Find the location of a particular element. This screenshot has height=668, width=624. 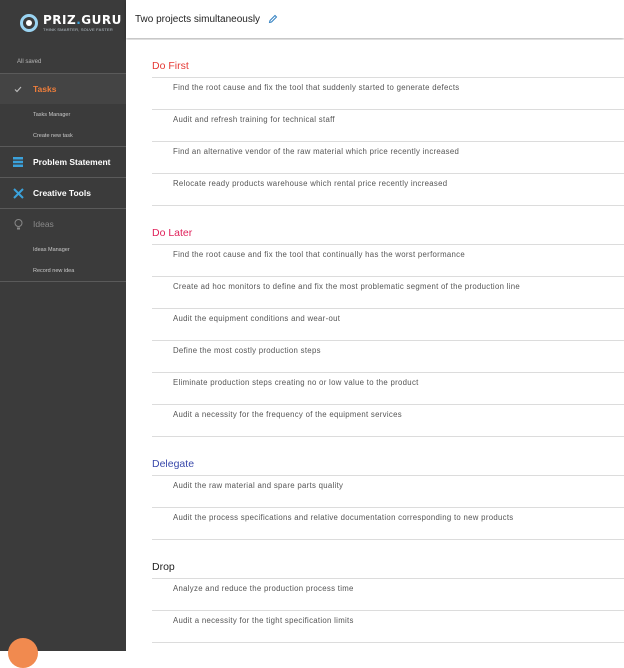

task-text: Define the most costly production steps is located at coordinates (247, 350).